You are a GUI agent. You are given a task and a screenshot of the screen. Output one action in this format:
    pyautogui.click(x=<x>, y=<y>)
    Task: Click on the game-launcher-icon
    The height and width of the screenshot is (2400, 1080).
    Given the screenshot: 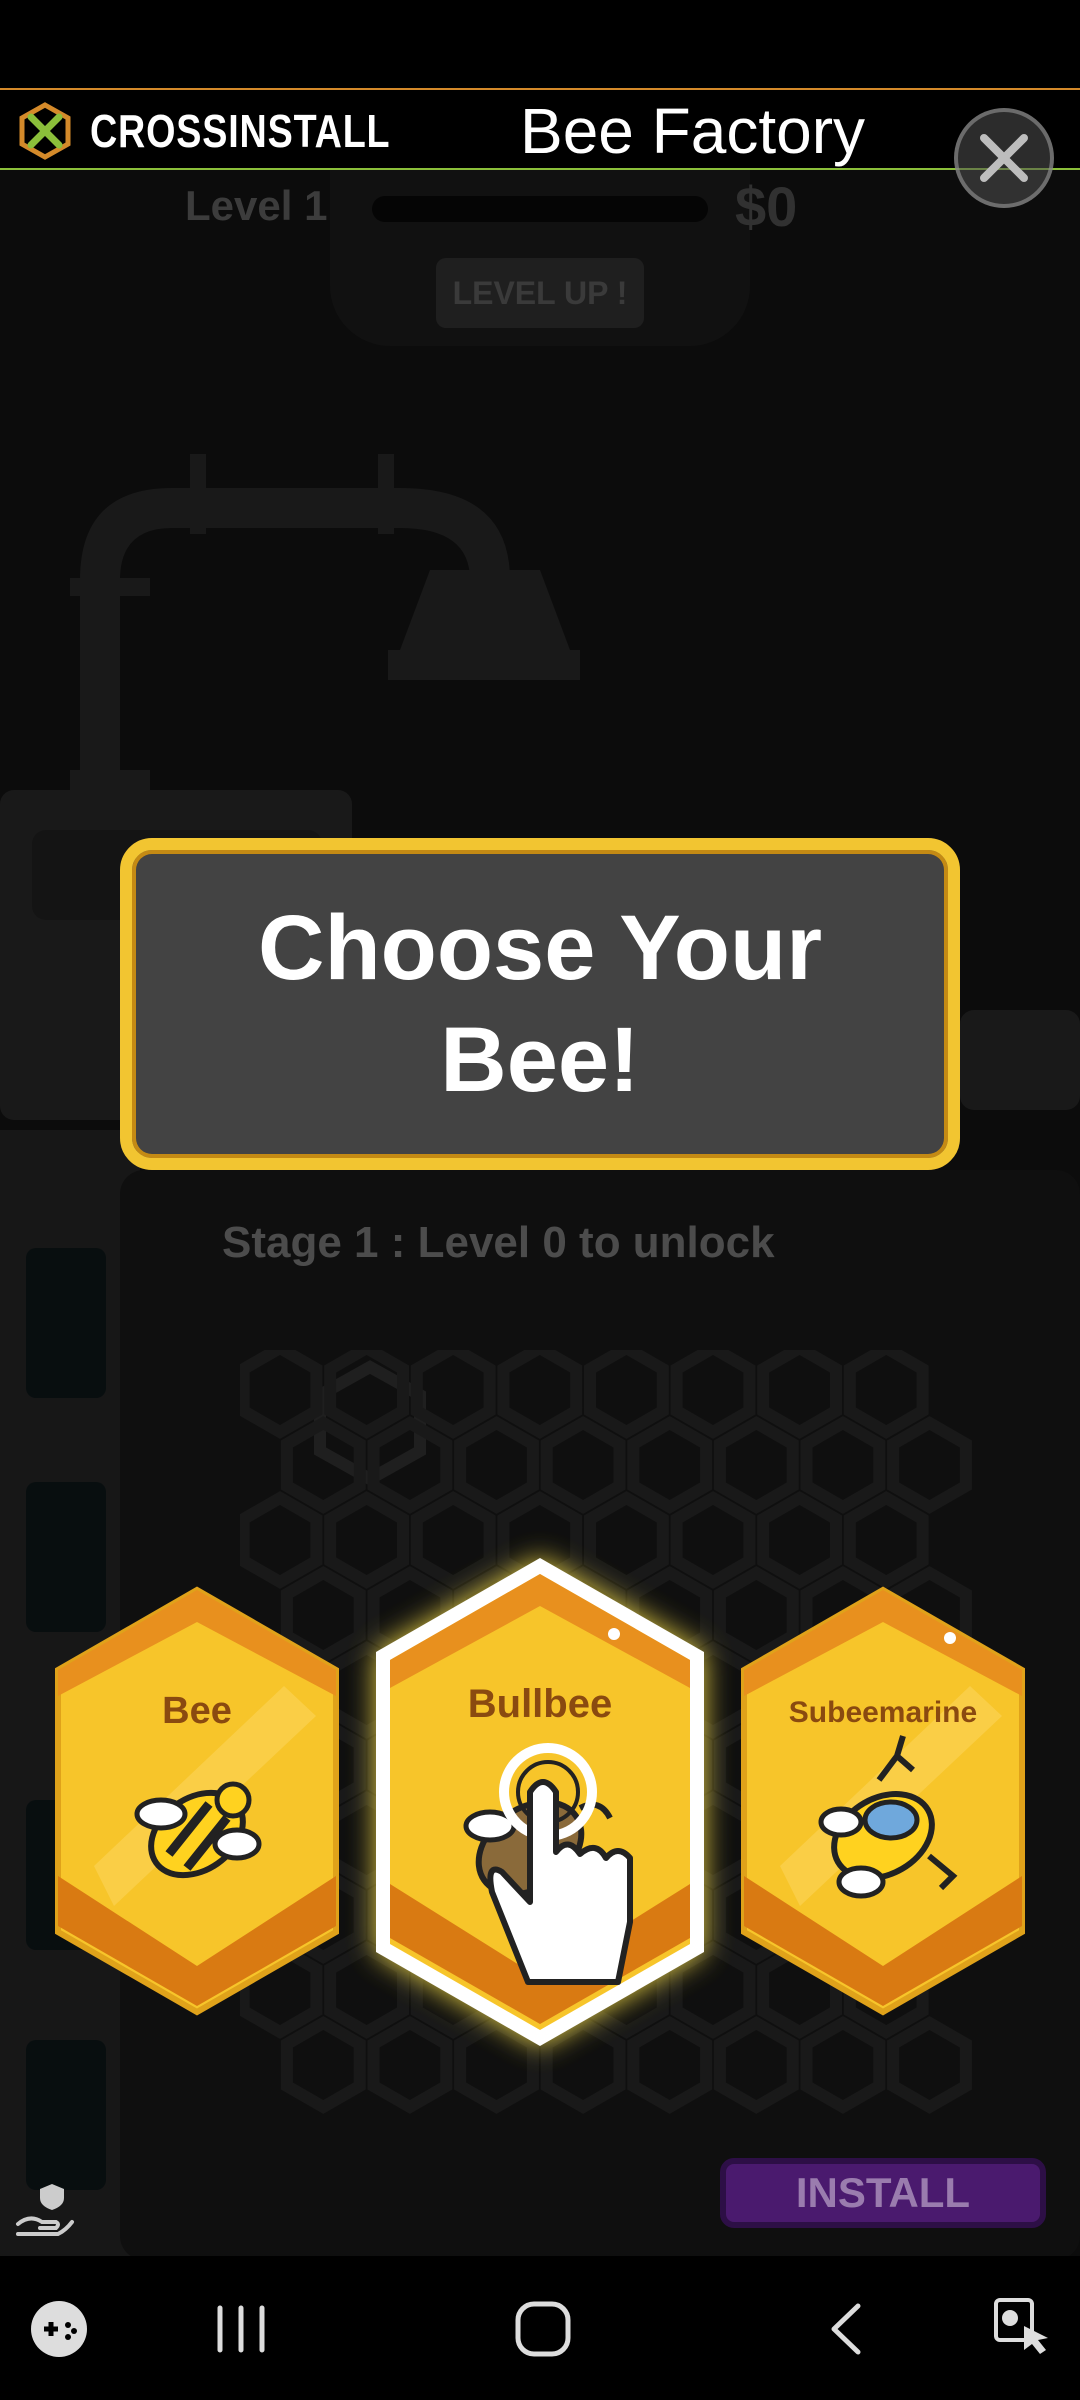 What is the action you would take?
    pyautogui.click(x=59, y=2329)
    